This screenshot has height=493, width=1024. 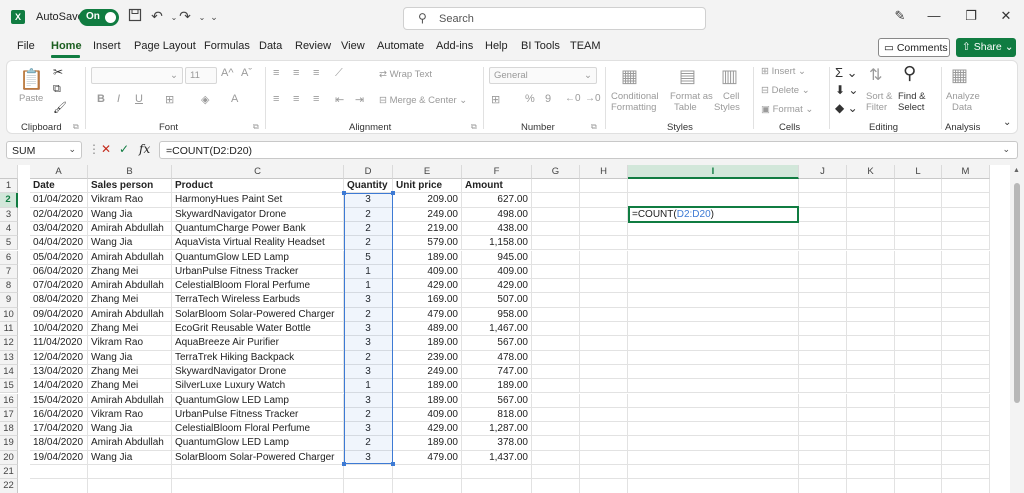 I want to click on cell-b2: Vikram Rao, so click(x=130, y=200).